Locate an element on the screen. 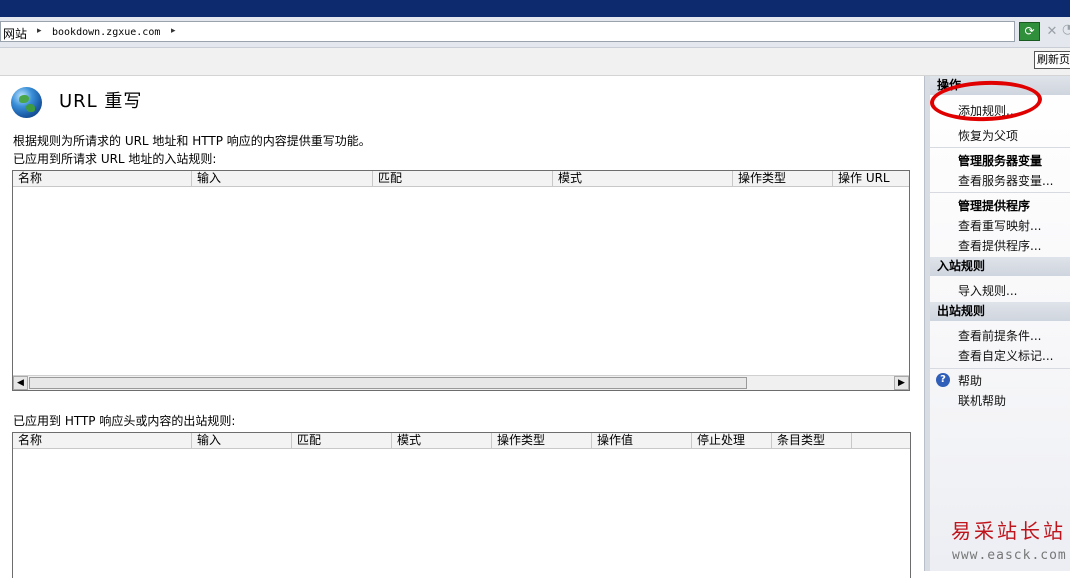 Image resolution: width=1070 pixels, height=578 pixels. grid-header: 名称 输入 匹配 模式 操作类型 操作 URL is located at coordinates (461, 179).